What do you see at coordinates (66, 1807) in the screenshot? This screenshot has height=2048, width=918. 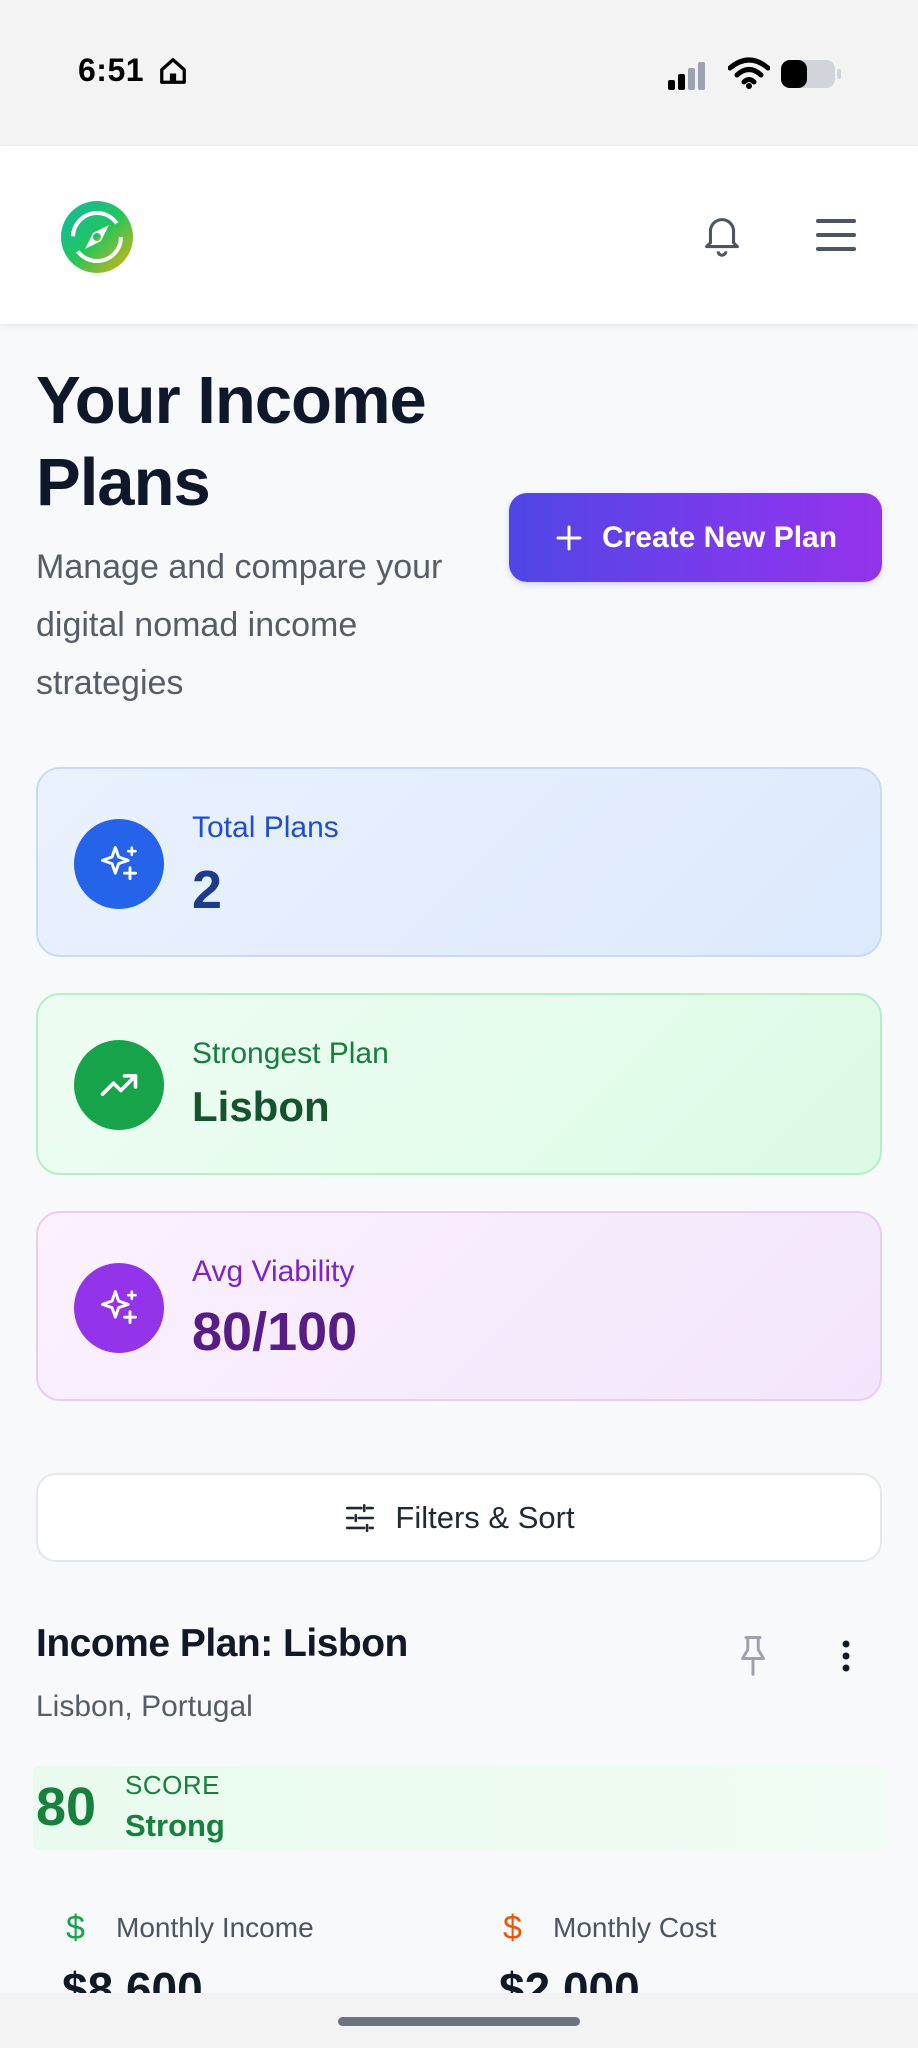 I see `score-value: 80` at bounding box center [66, 1807].